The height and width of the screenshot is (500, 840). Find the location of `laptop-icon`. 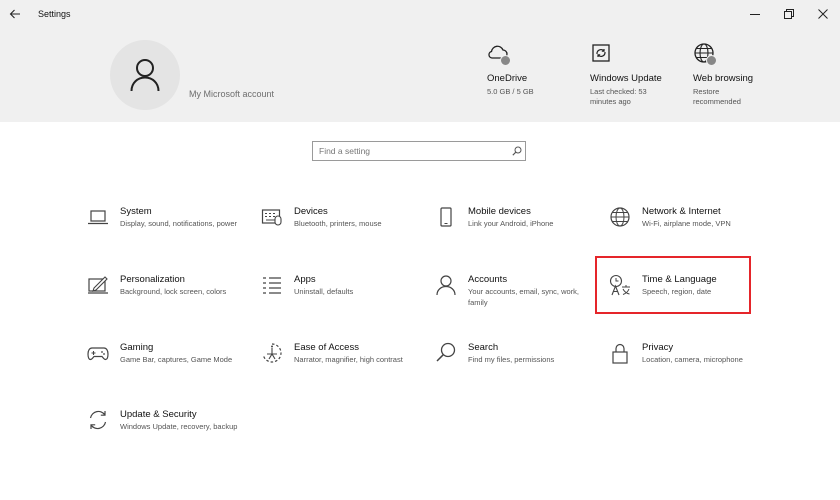

laptop-icon is located at coordinates (98, 217).